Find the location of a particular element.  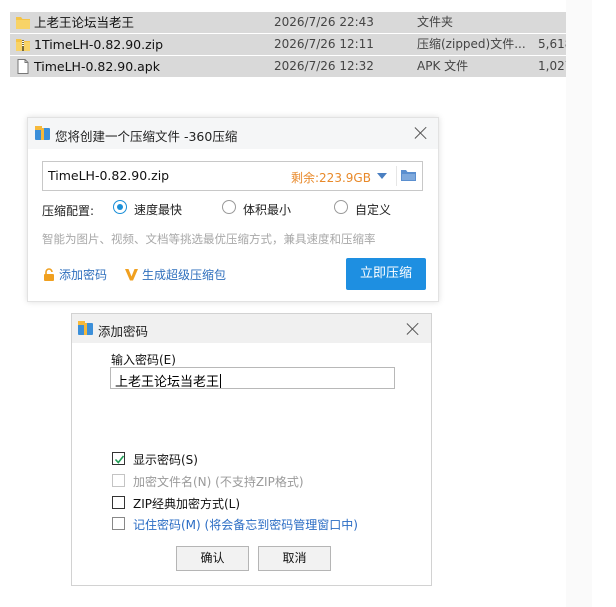

password-input: 上老王论坛当老王 is located at coordinates (252, 378).